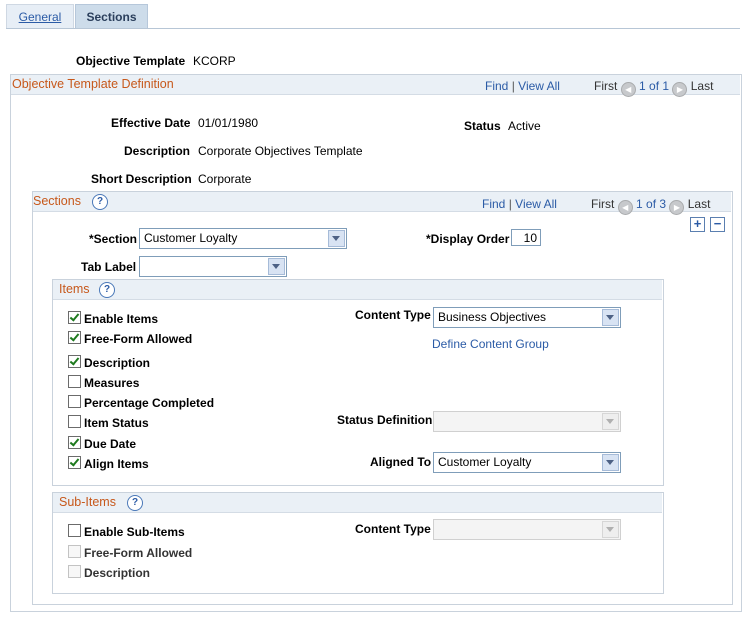  What do you see at coordinates (373, 28) in the screenshot?
I see `tab-divider` at bounding box center [373, 28].